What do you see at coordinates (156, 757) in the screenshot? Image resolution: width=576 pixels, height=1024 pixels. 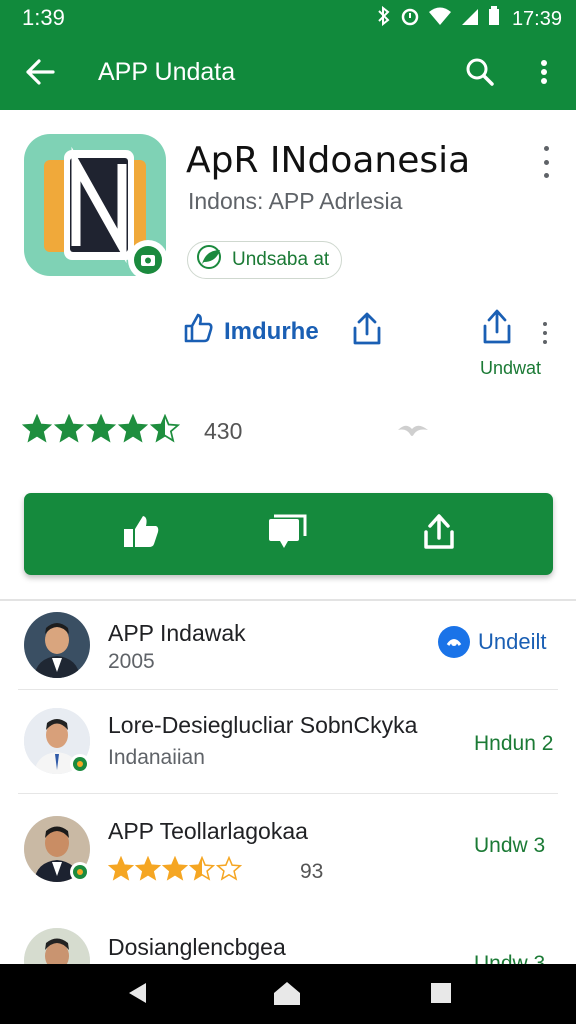 I see `list-item-subtitle: Indanaiian` at bounding box center [156, 757].